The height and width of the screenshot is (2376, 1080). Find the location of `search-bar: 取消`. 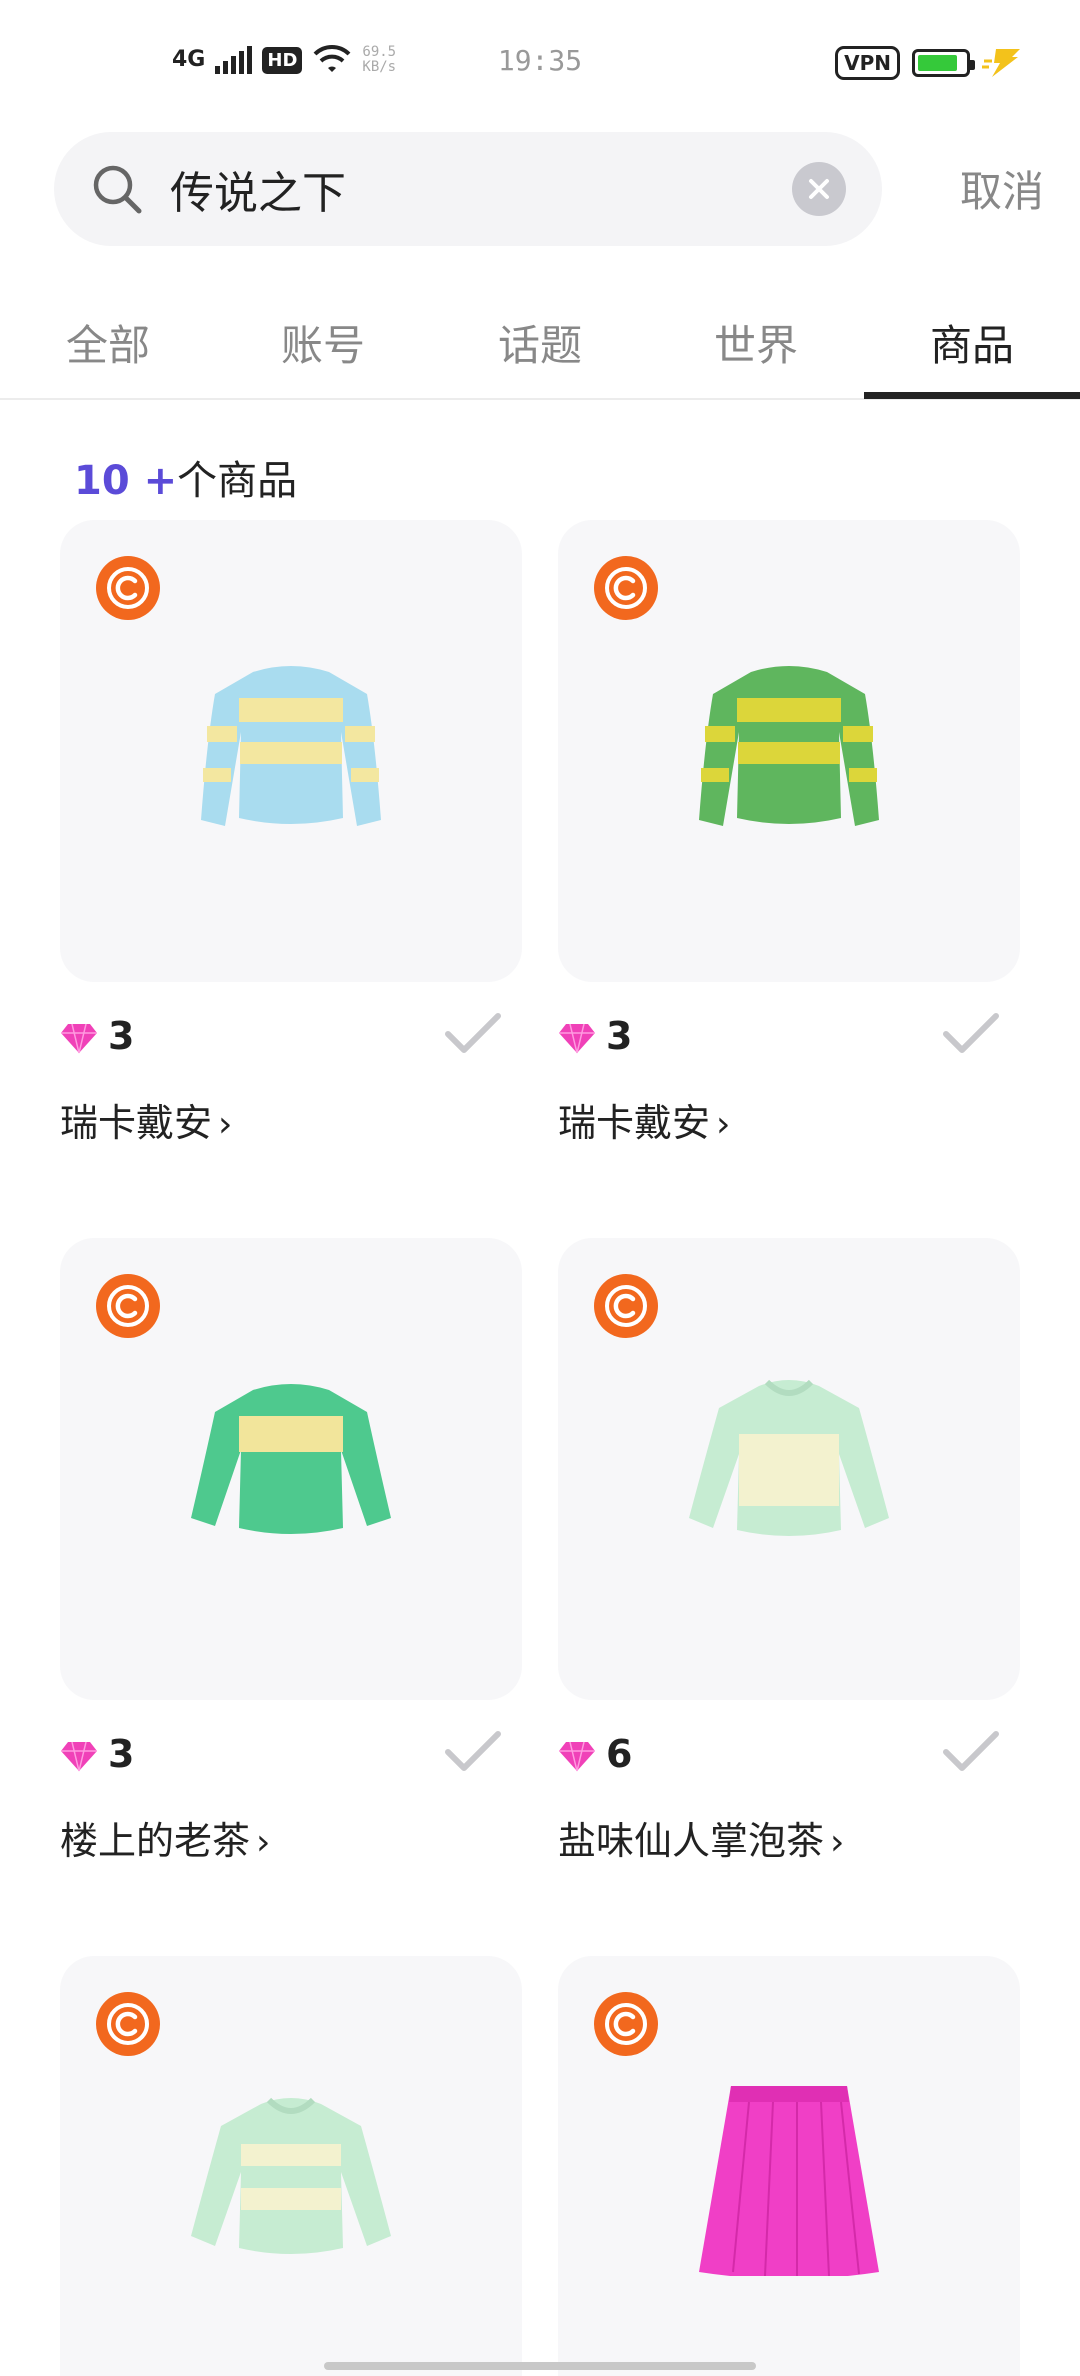

search-bar: 取消 is located at coordinates (549, 189).